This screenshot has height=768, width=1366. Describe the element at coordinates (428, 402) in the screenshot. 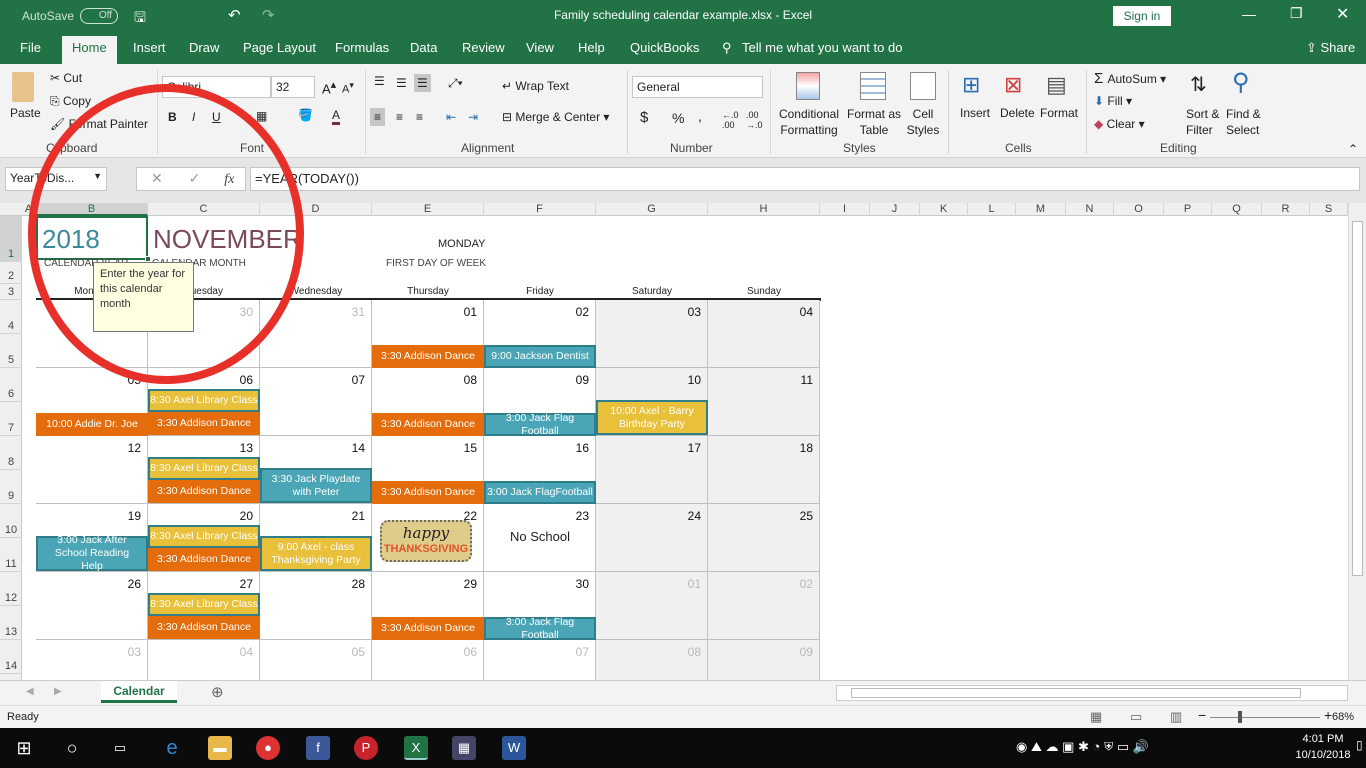

I see `day-cell: 08 3:30 Addison Dance` at that location.